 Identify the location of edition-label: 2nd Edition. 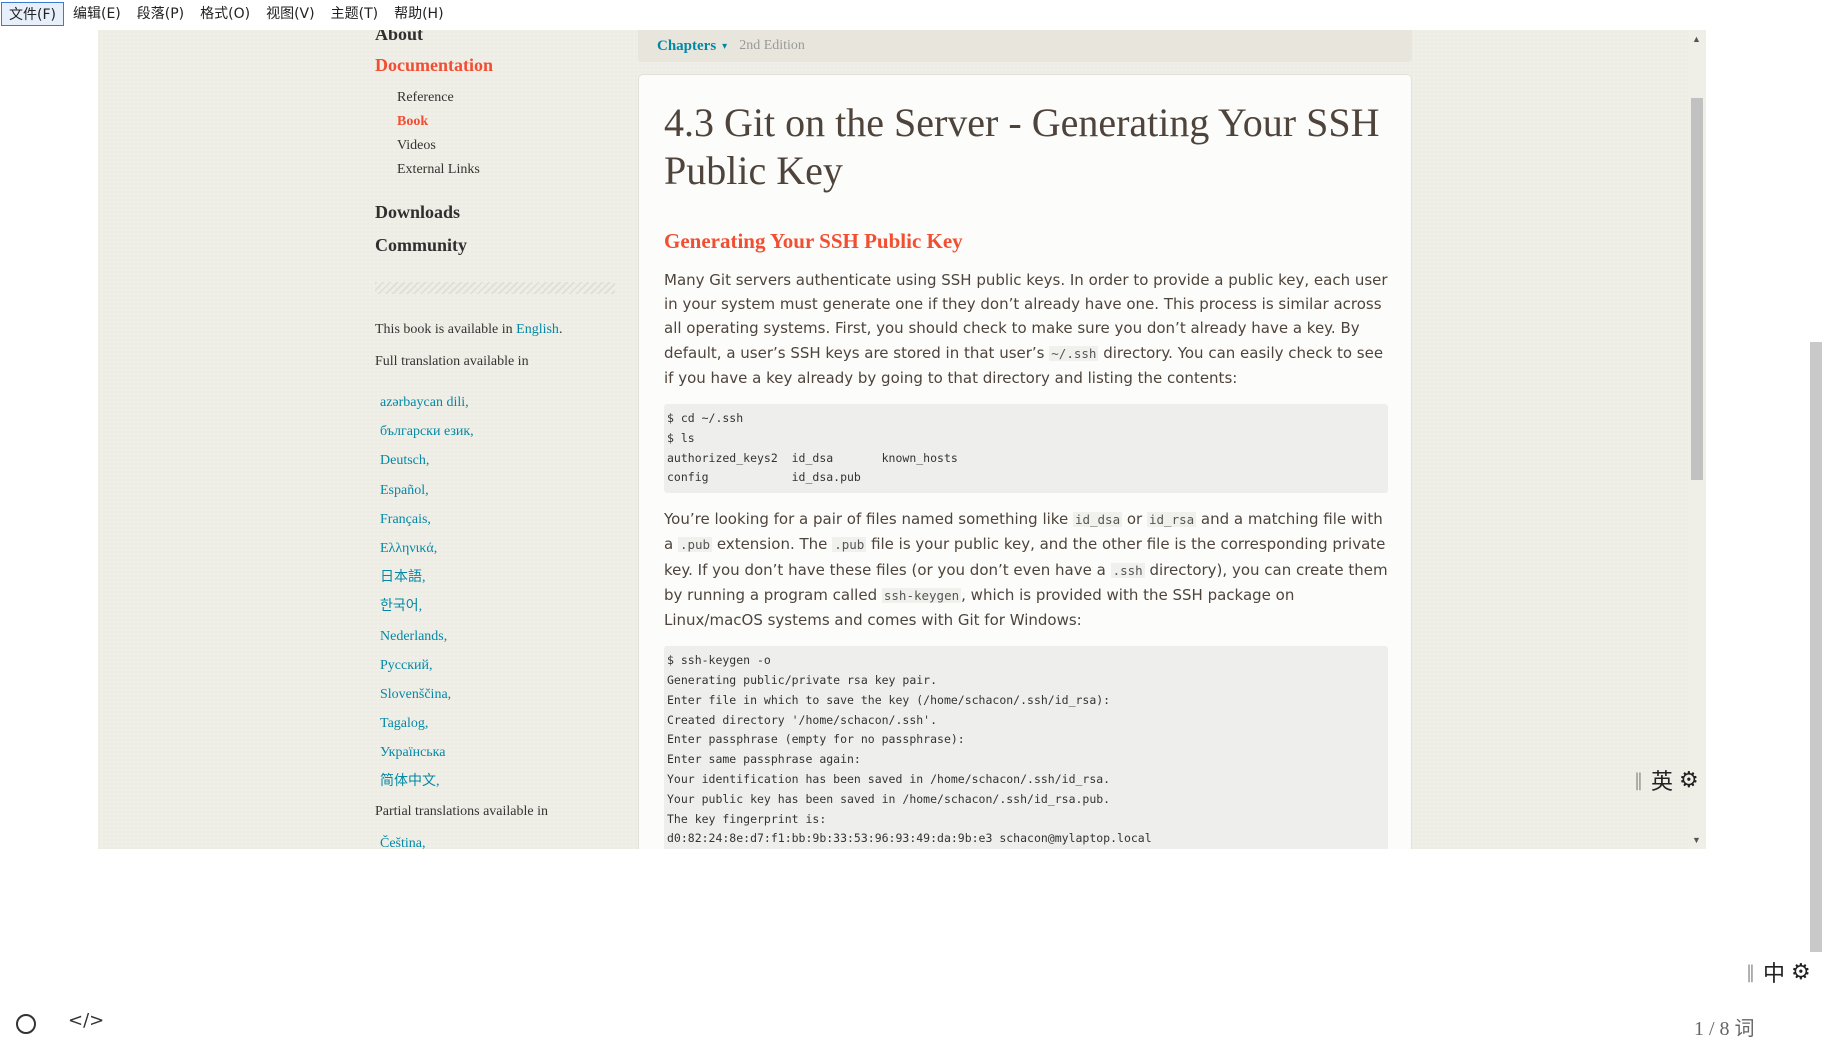
(772, 45).